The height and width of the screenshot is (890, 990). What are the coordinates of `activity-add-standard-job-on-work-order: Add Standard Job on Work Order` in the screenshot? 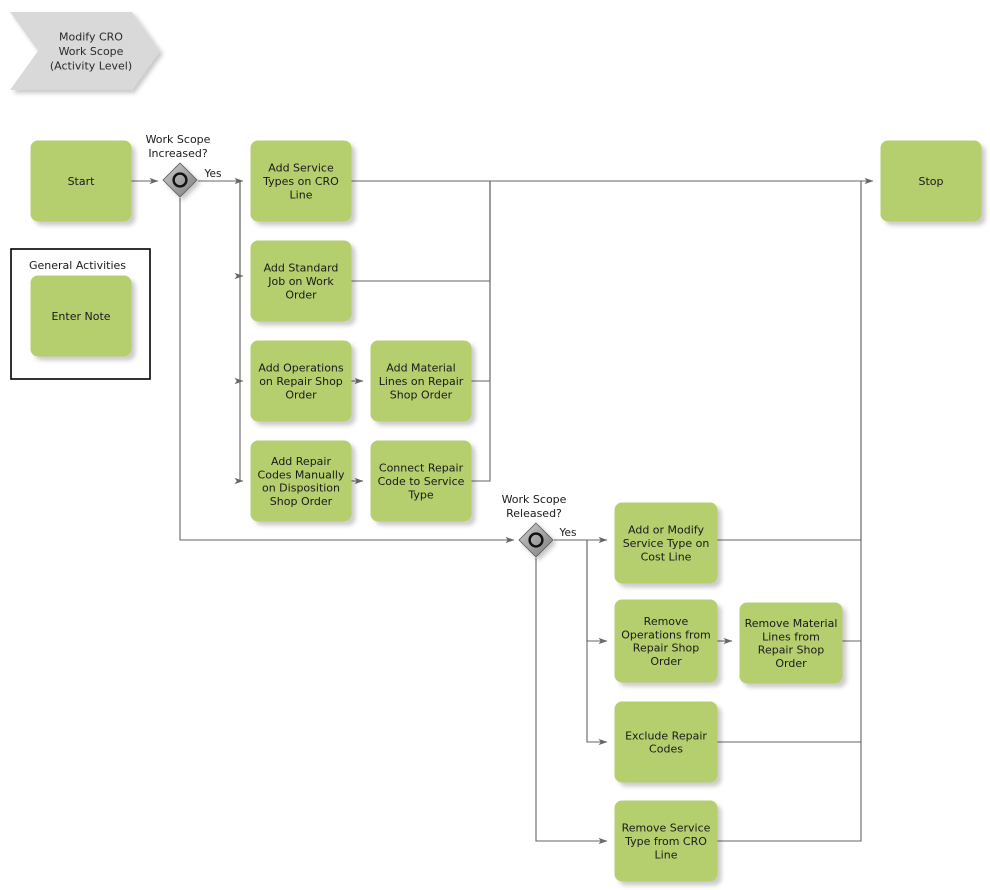 It's located at (301, 281).